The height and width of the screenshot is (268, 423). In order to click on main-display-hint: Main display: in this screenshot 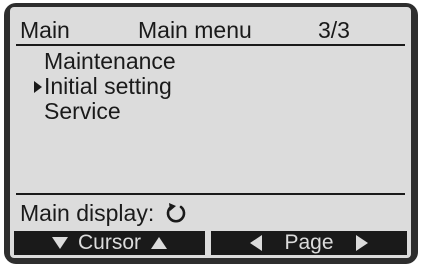, I will do `click(103, 213)`.